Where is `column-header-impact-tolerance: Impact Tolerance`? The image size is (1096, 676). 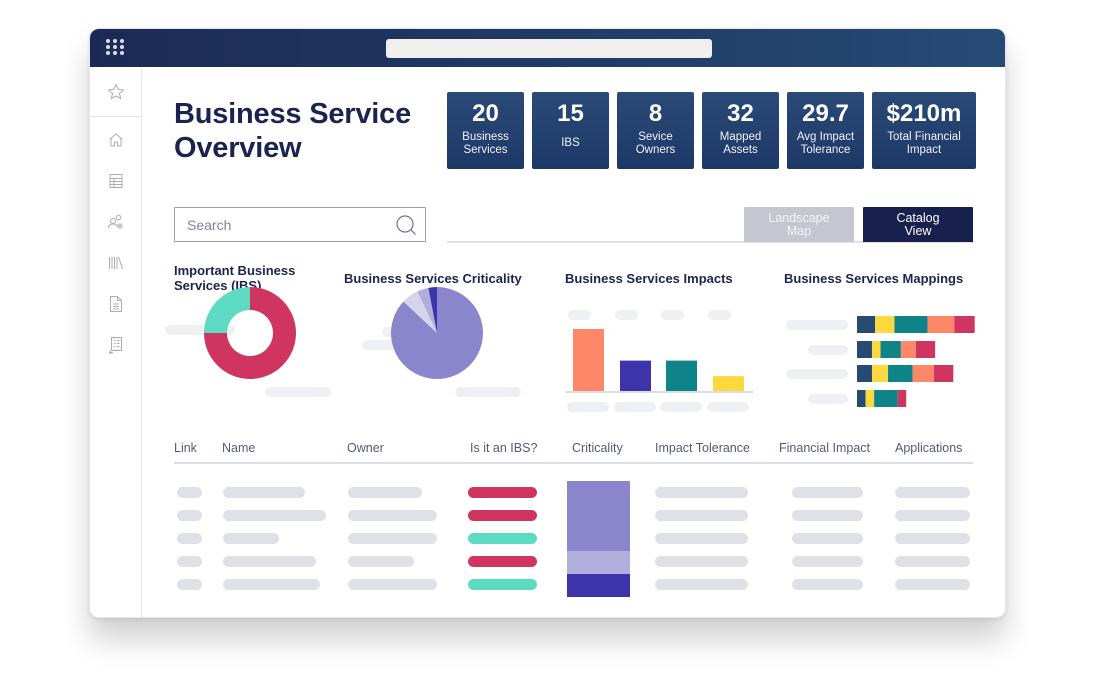 column-header-impact-tolerance: Impact Tolerance is located at coordinates (702, 448).